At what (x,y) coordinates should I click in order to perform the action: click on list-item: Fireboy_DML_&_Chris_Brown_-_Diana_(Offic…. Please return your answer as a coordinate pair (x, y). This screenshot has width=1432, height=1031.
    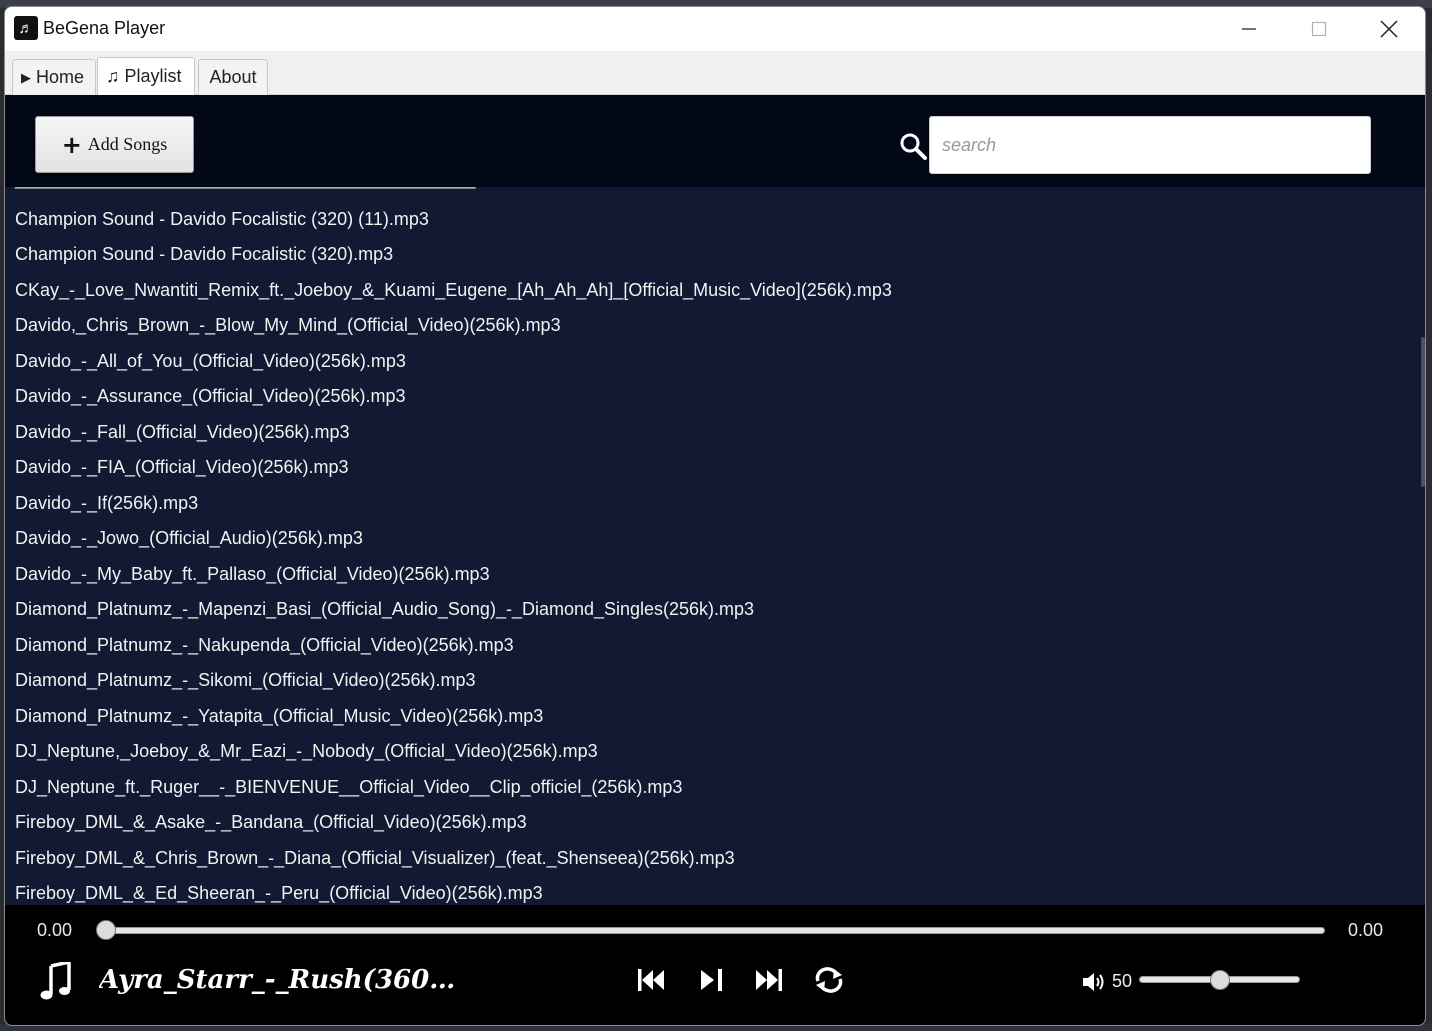
    Looking at the image, I should click on (375, 858).